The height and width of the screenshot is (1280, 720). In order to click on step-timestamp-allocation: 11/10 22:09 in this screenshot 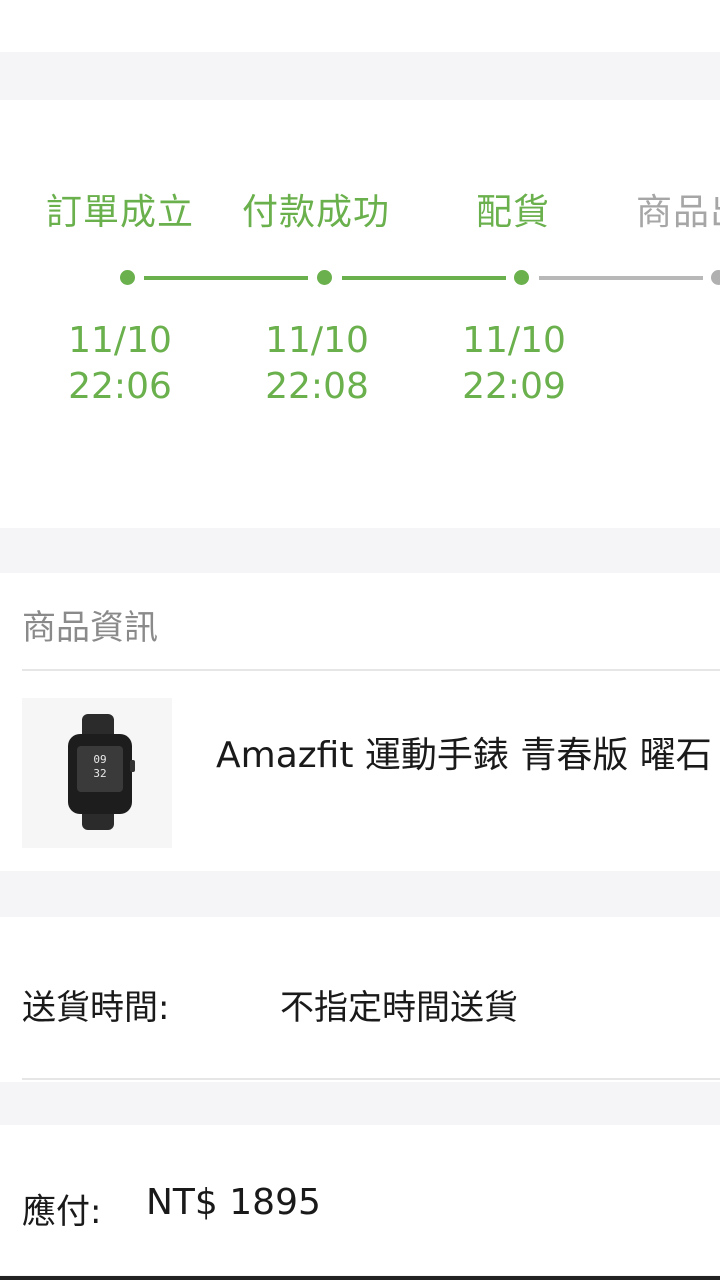, I will do `click(514, 364)`.